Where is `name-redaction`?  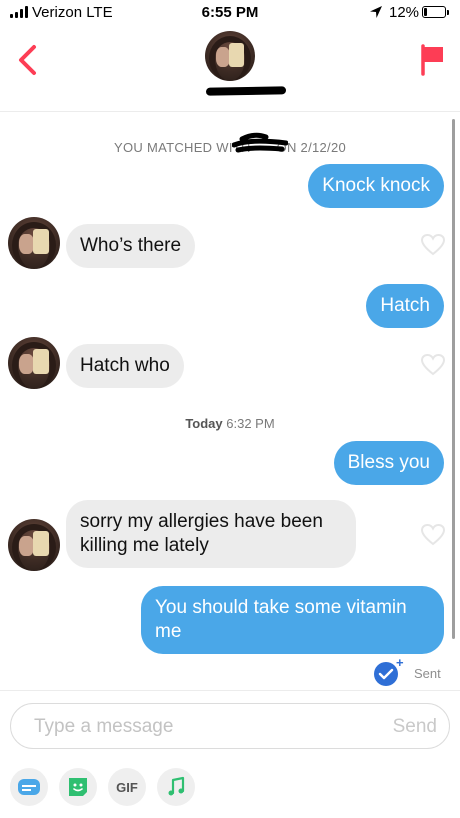
name-redaction is located at coordinates (246, 91).